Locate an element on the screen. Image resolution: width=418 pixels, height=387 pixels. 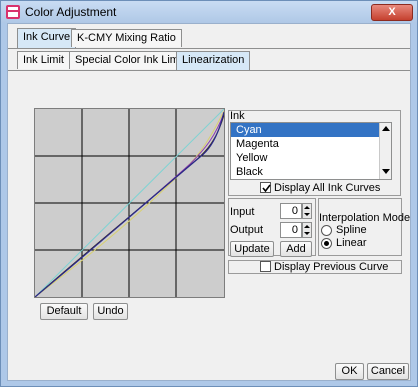
radio-selected-dot is located at coordinates (326, 243).